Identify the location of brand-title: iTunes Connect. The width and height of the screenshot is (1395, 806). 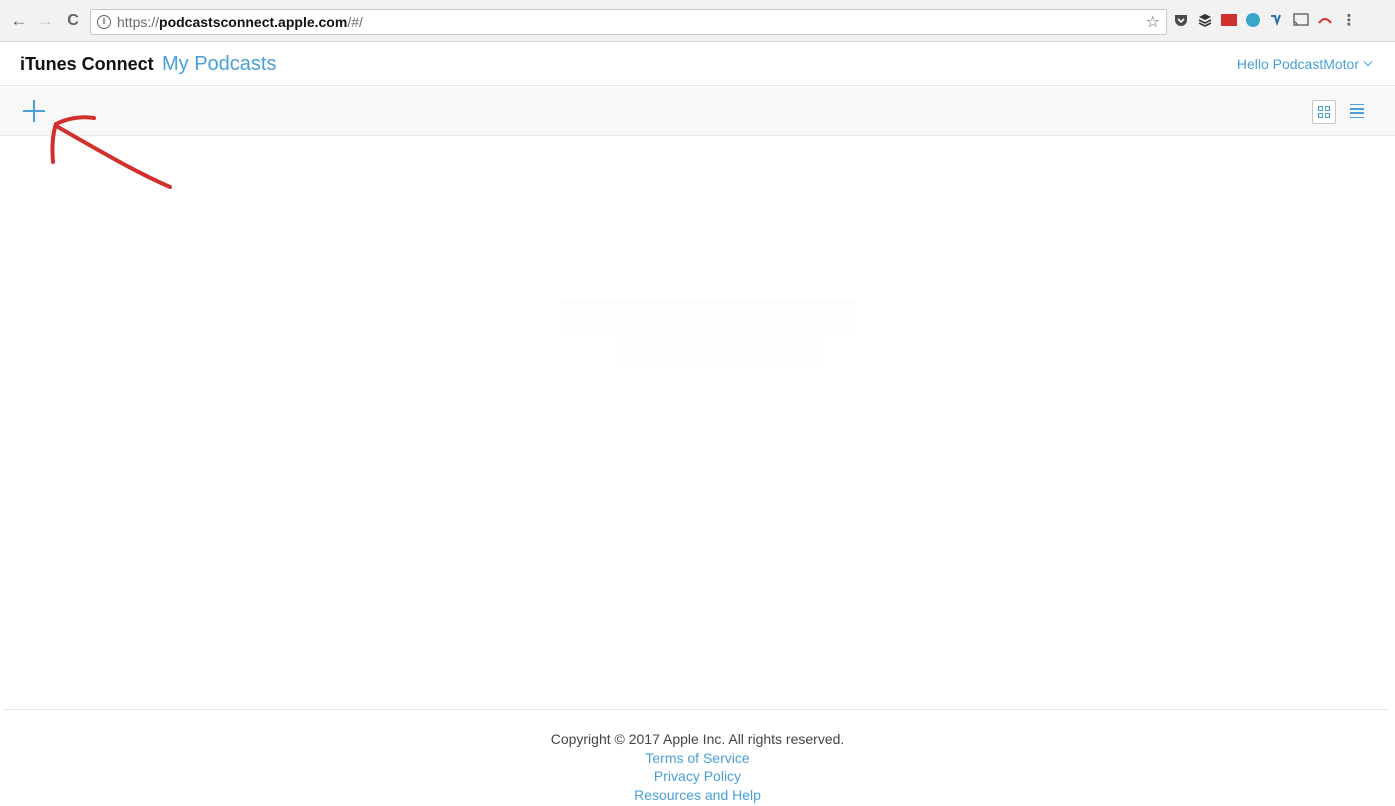
(87, 64).